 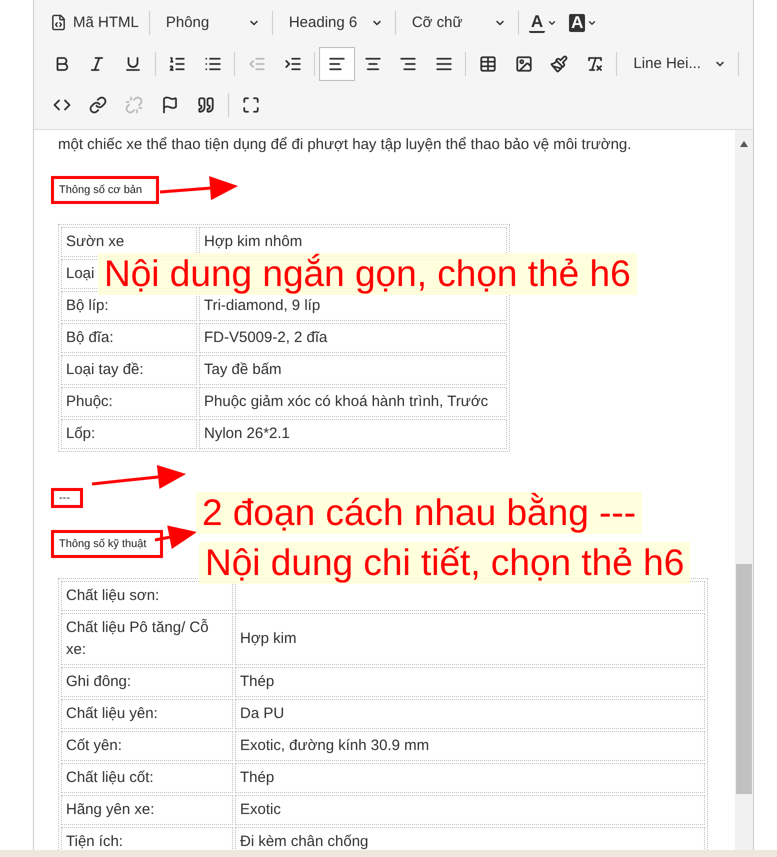 I want to click on scrollbar, so click(x=744, y=490).